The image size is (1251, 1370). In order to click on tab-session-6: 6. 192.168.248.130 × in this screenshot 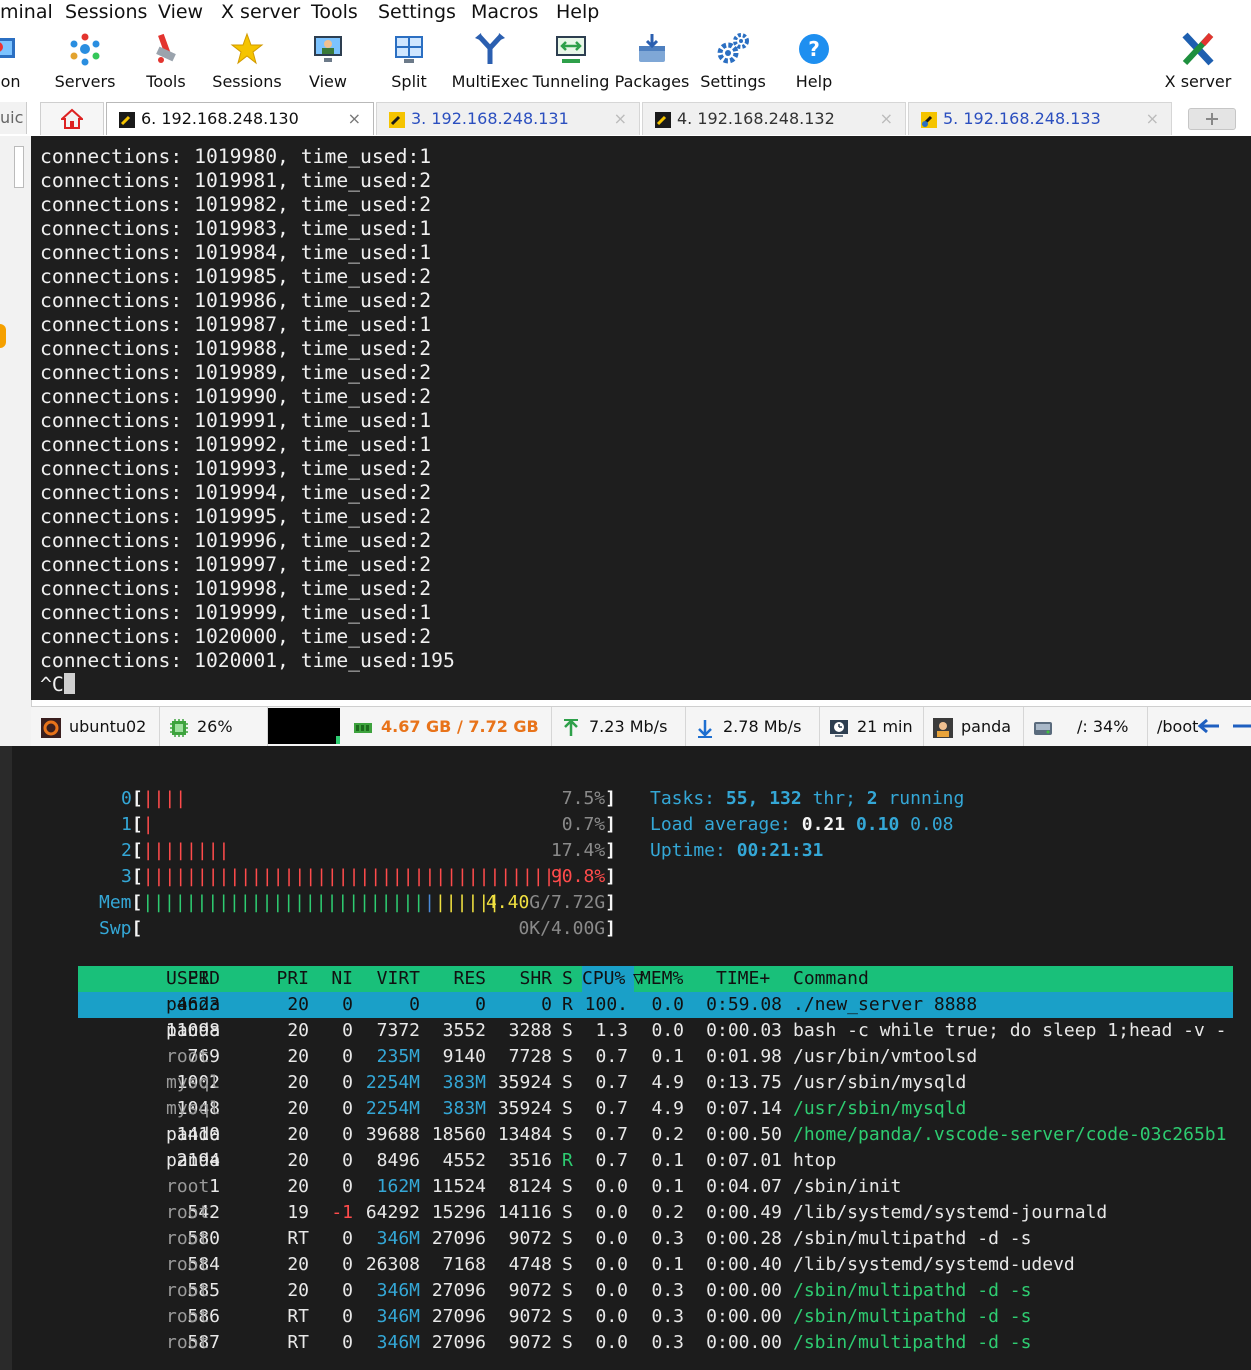, I will do `click(240, 118)`.